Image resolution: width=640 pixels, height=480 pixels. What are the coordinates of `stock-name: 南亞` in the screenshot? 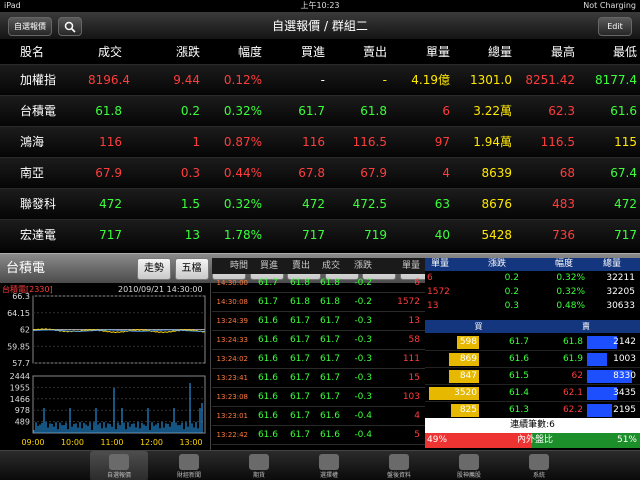 It's located at (32, 173).